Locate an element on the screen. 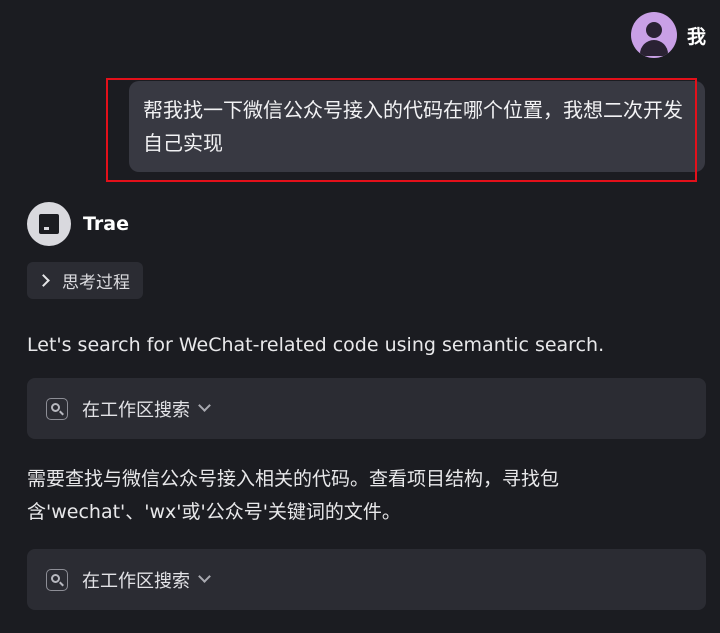  assistant-name: Trae is located at coordinates (106, 224).